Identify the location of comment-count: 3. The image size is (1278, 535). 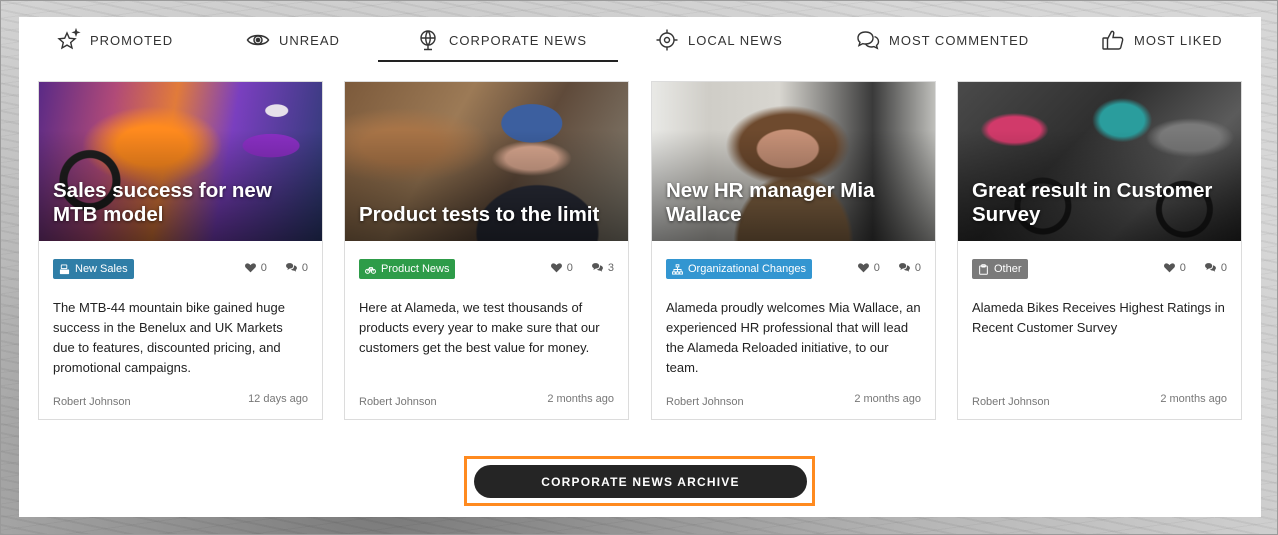
(610, 267).